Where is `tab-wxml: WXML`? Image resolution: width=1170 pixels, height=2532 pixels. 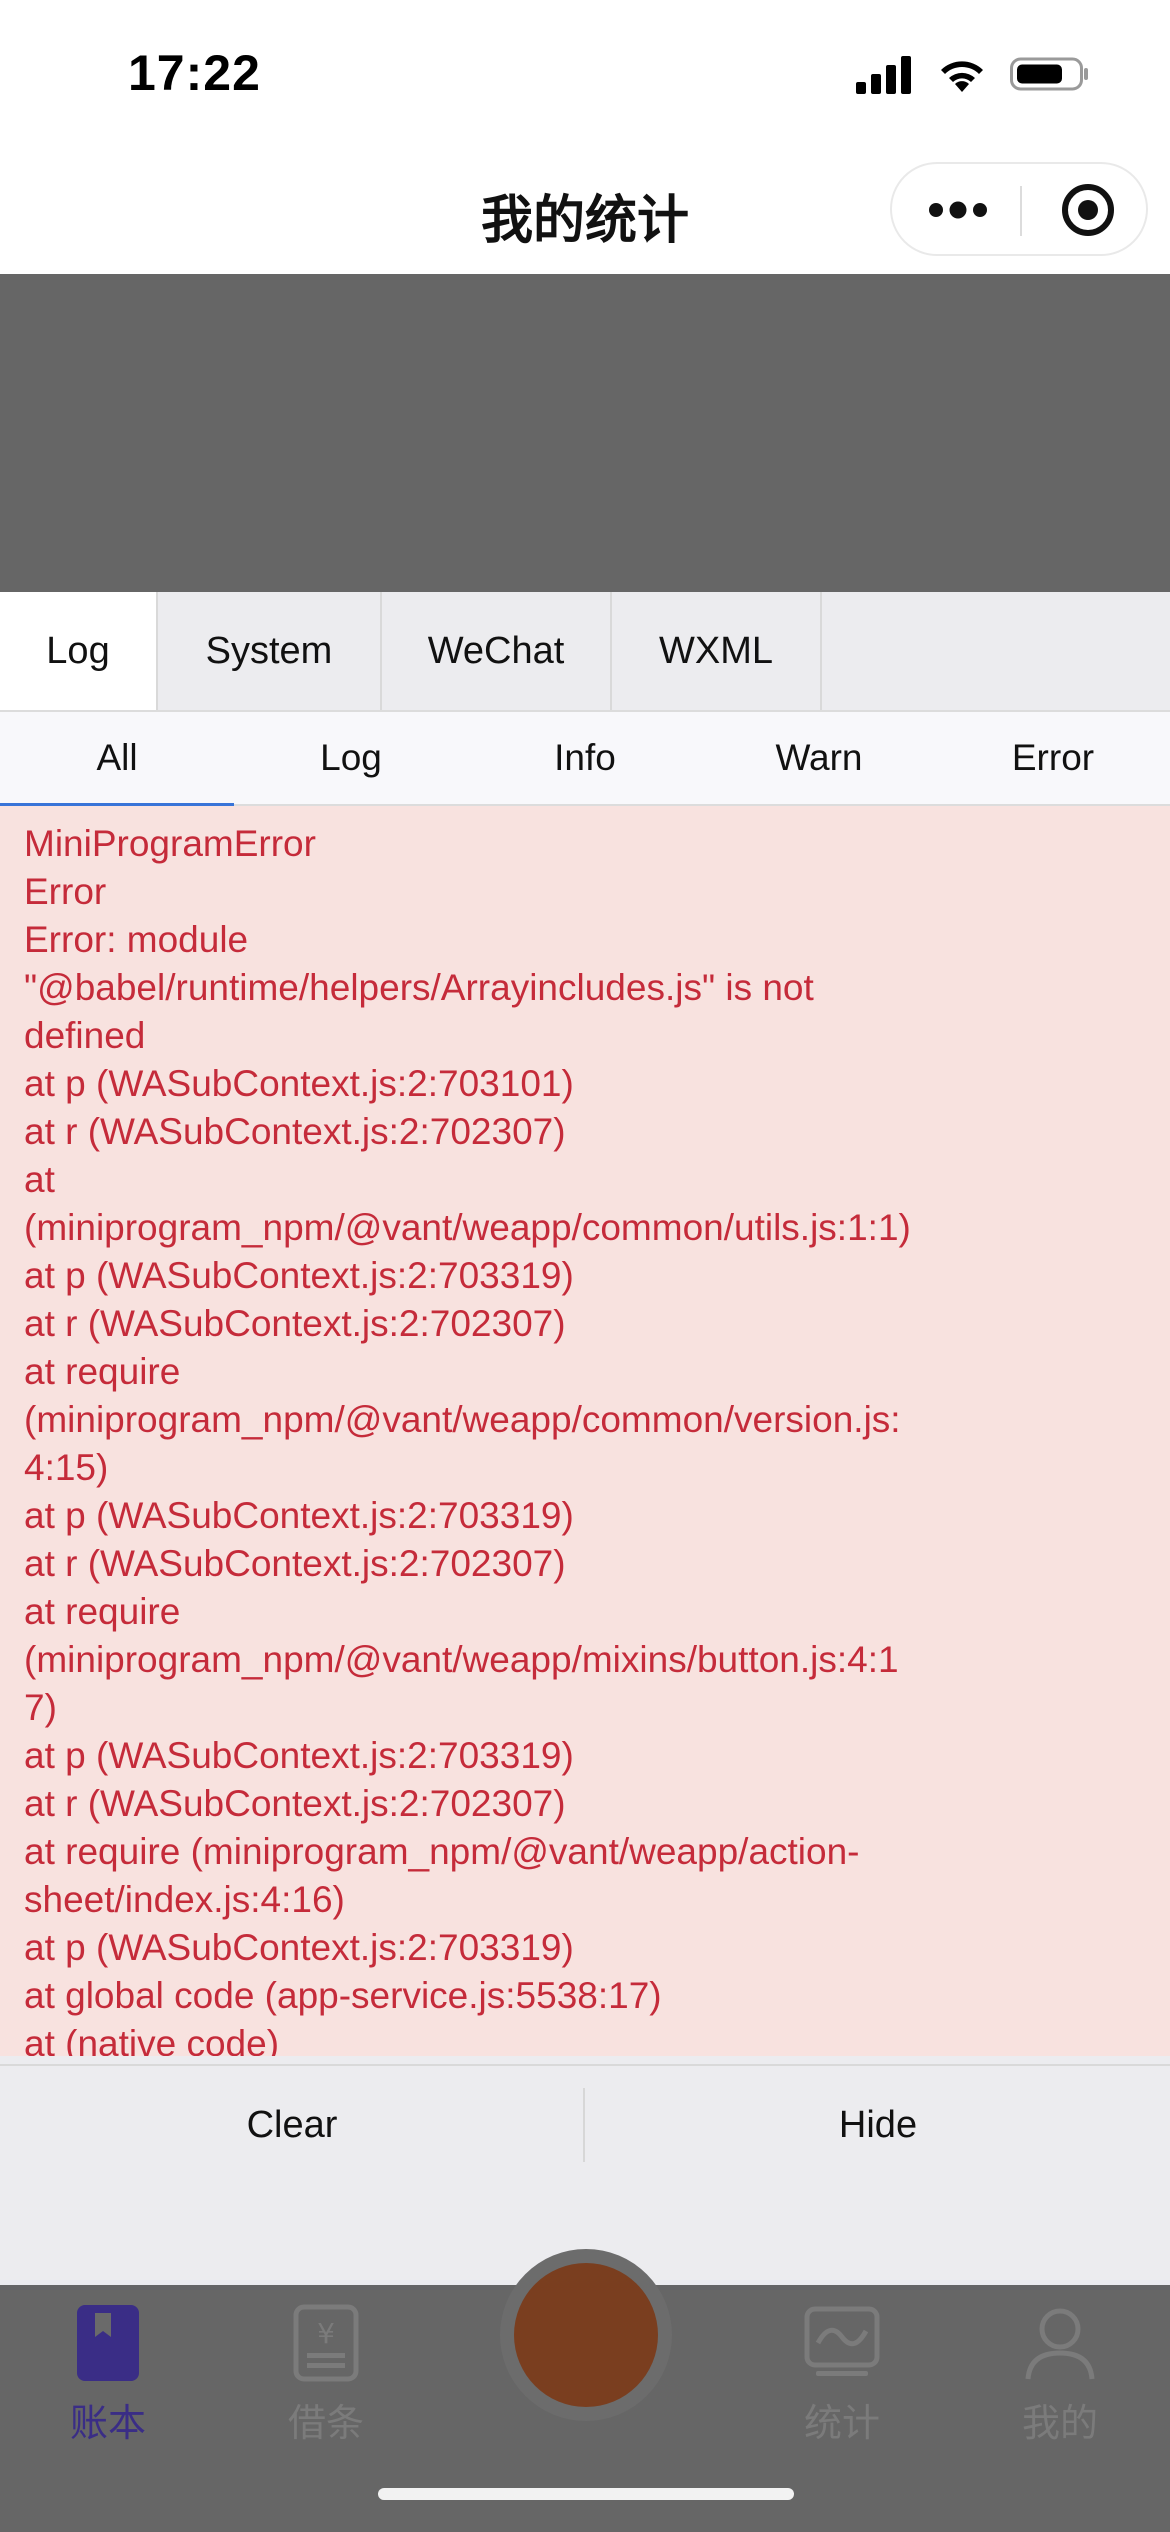 tab-wxml: WXML is located at coordinates (717, 651).